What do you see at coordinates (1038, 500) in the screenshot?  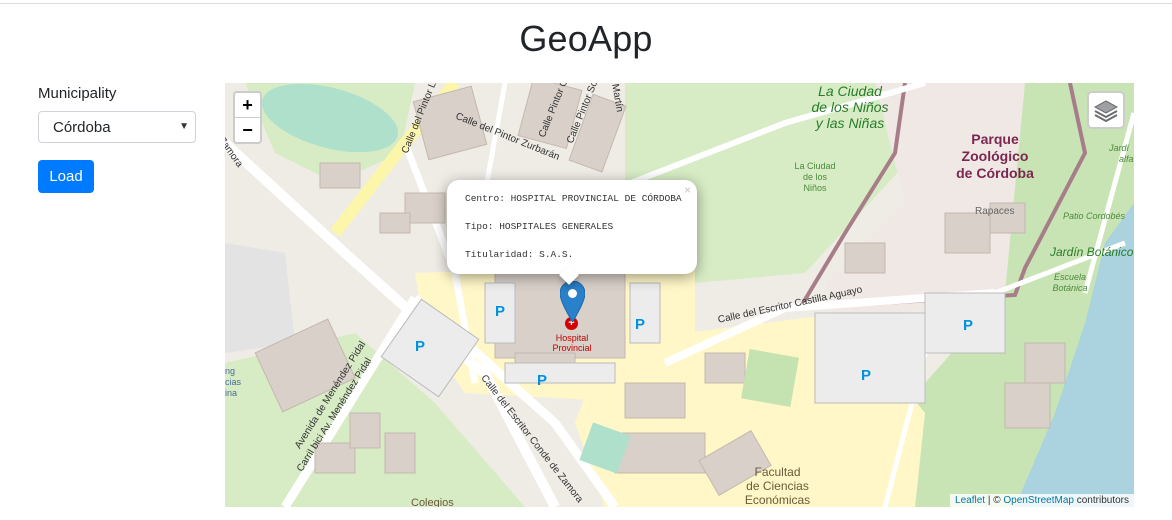 I see `osm-link: OpenStreetMap` at bounding box center [1038, 500].